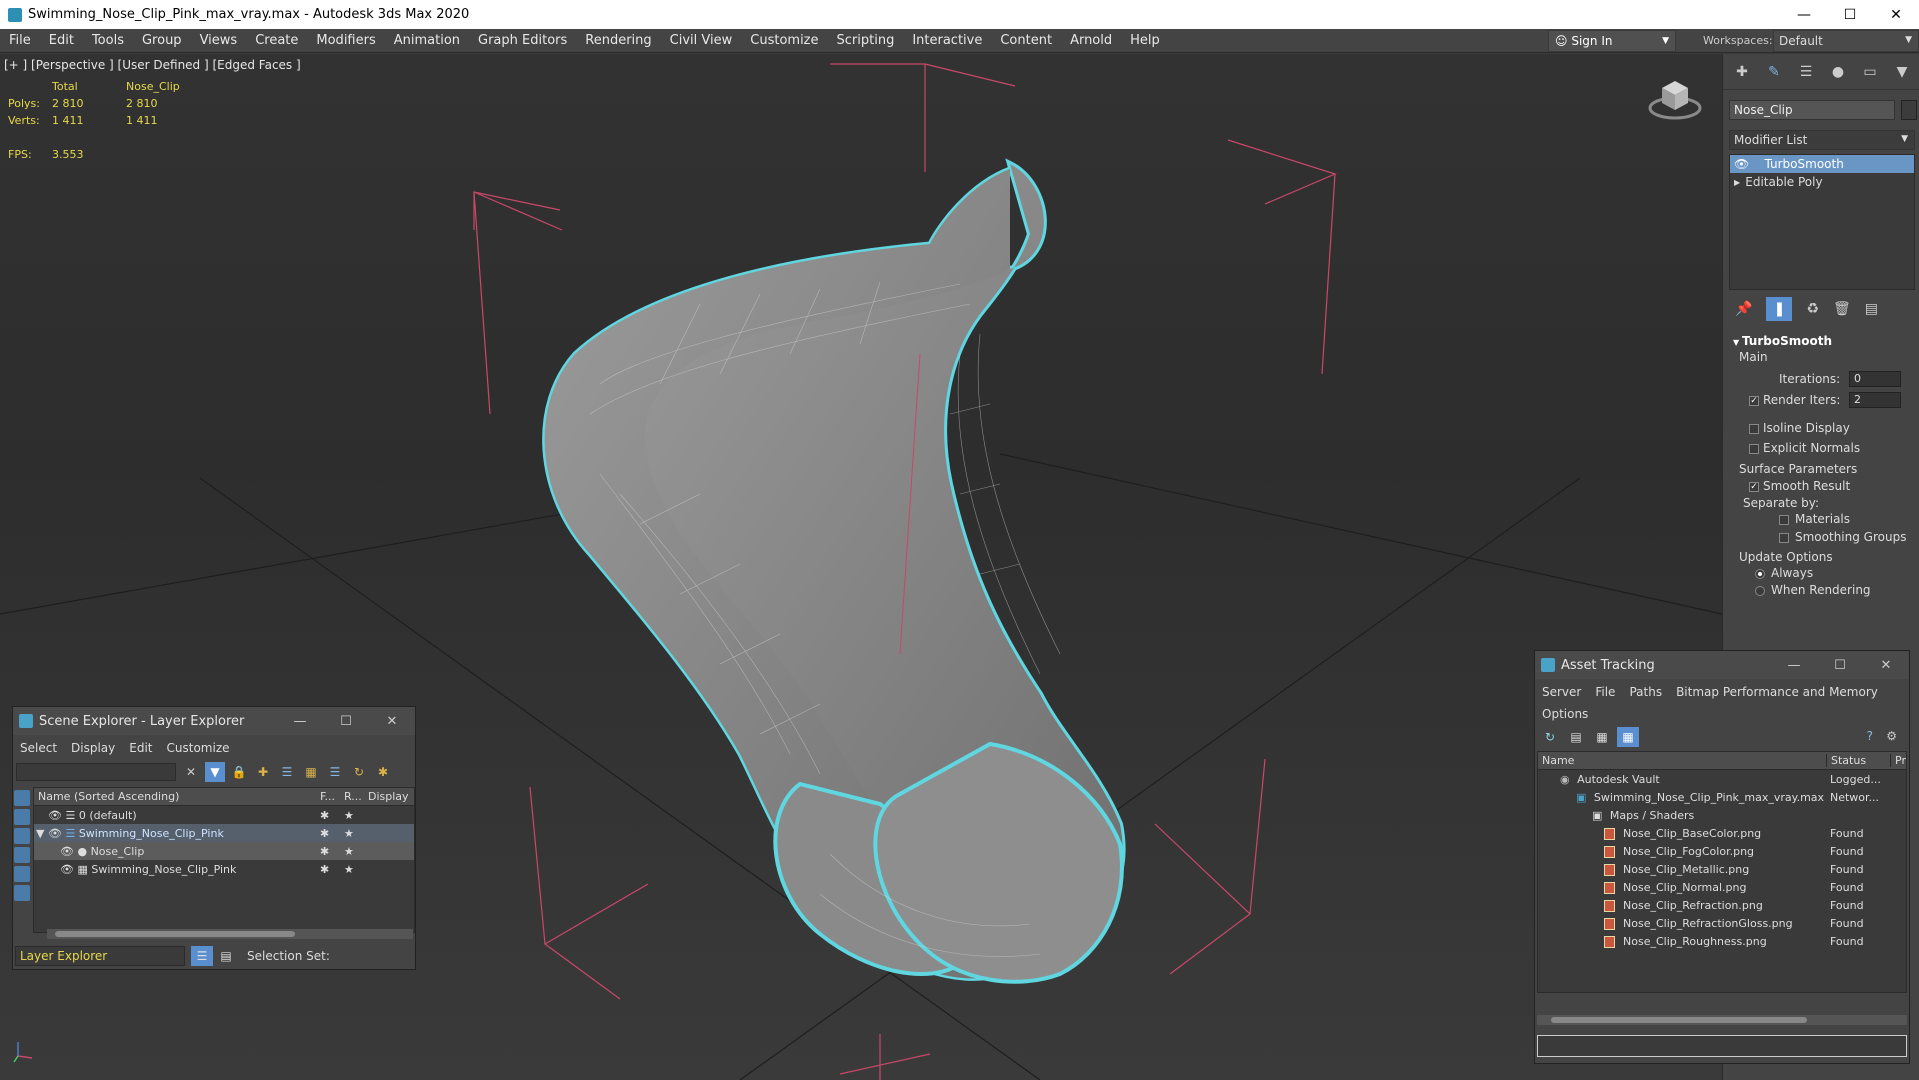  I want to click on menu-display: Display, so click(93, 748).